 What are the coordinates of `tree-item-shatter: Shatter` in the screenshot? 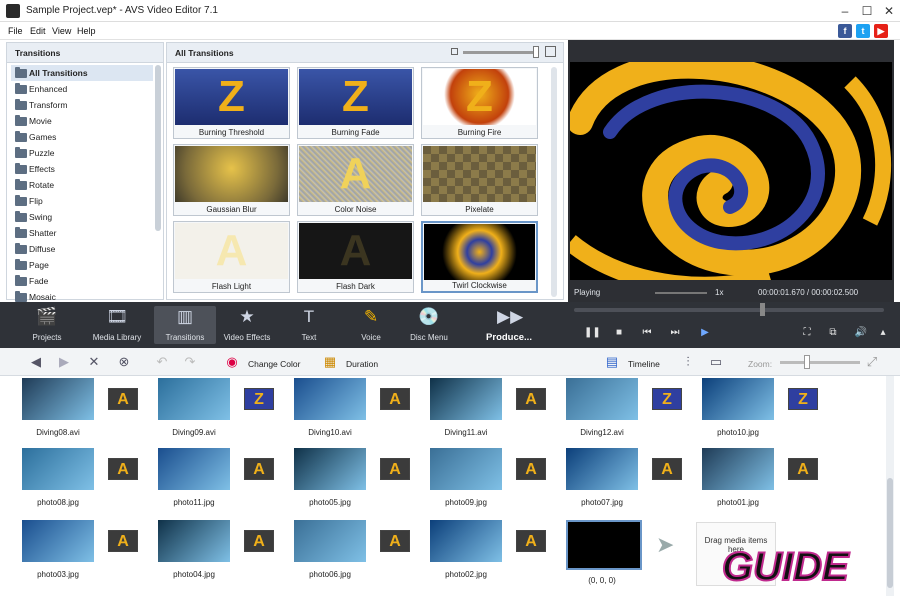 It's located at (82, 233).